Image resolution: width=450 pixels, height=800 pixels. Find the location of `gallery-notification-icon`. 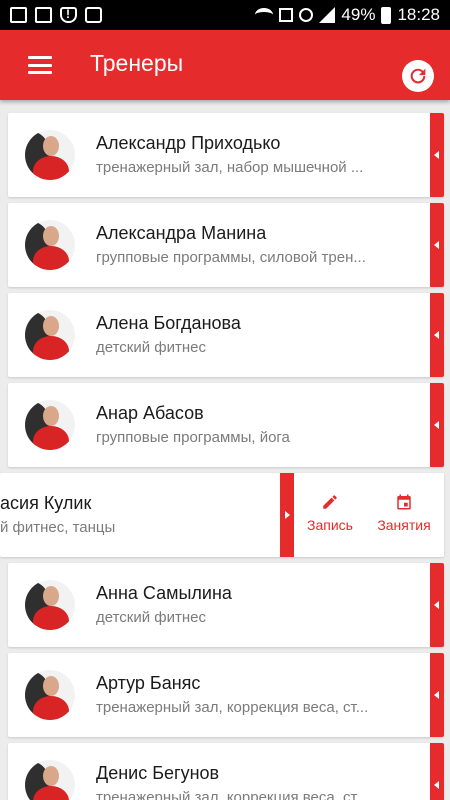

gallery-notification-icon is located at coordinates (18, 15).